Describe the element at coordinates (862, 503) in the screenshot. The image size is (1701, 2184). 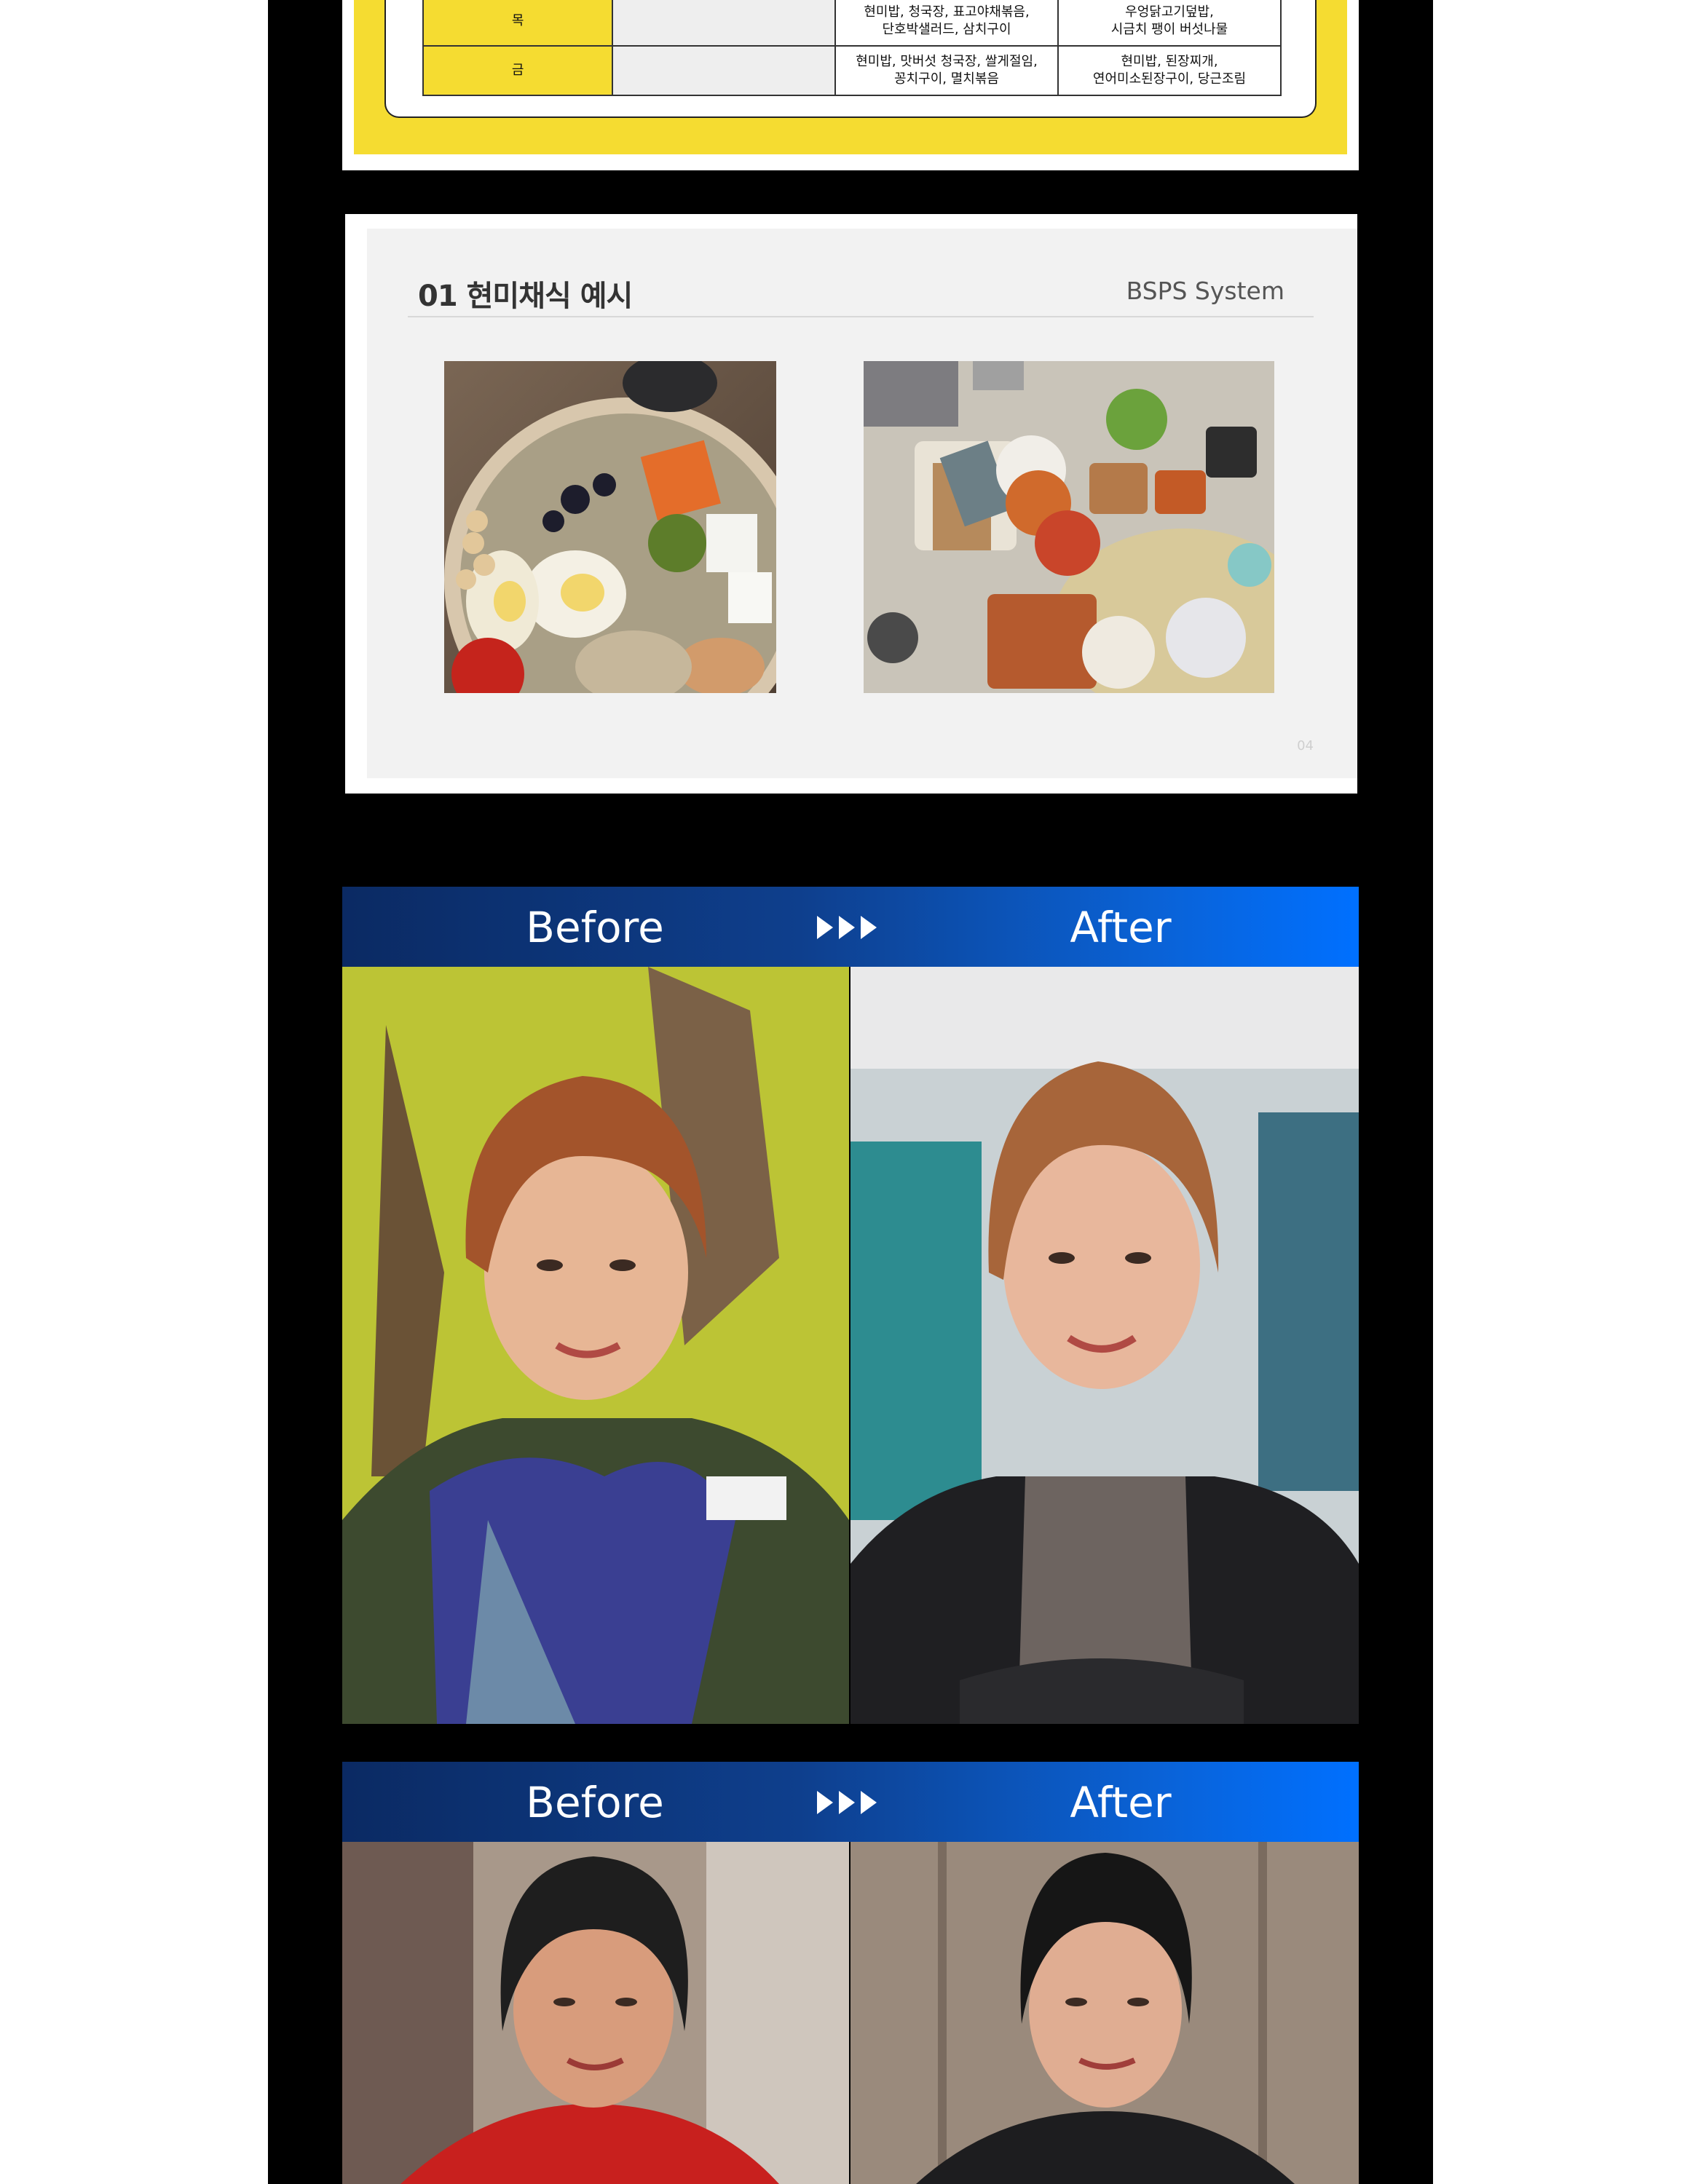
I see `slide-body: 01 현미채식 예시 BSPS System 04` at that location.